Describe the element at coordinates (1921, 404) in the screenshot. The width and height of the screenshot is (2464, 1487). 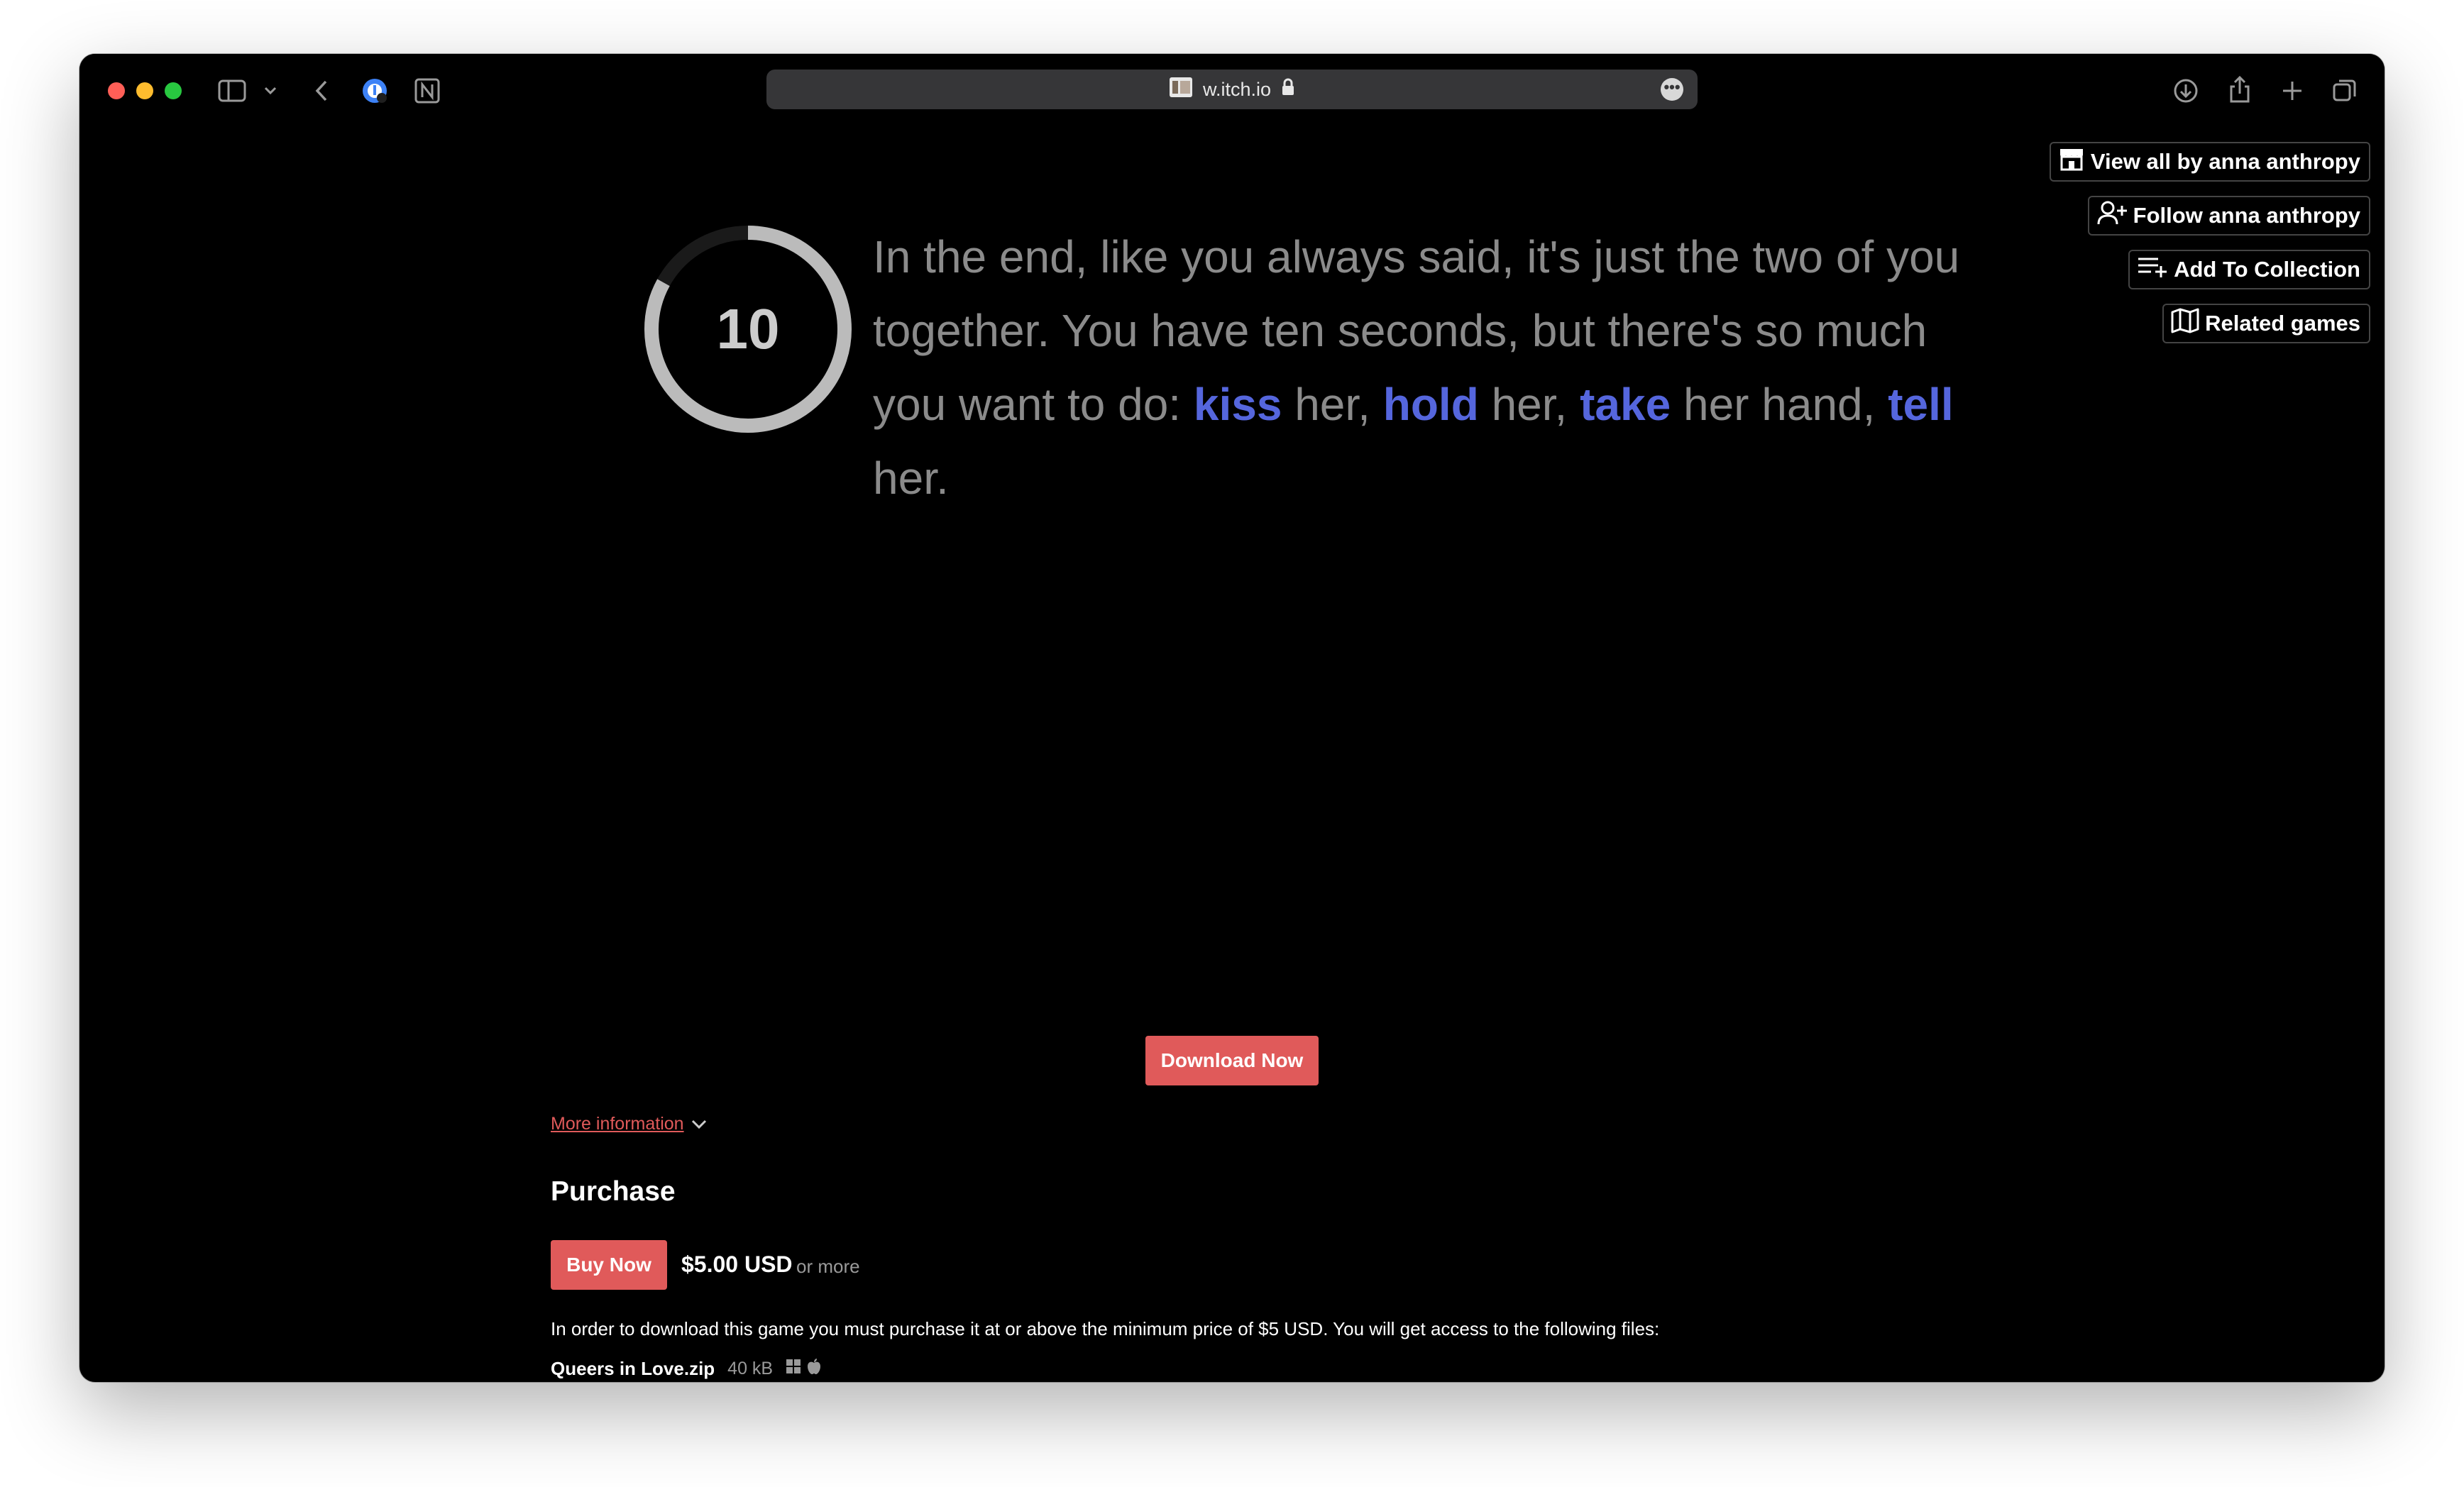
I see `choice-tell-link: tell` at that location.